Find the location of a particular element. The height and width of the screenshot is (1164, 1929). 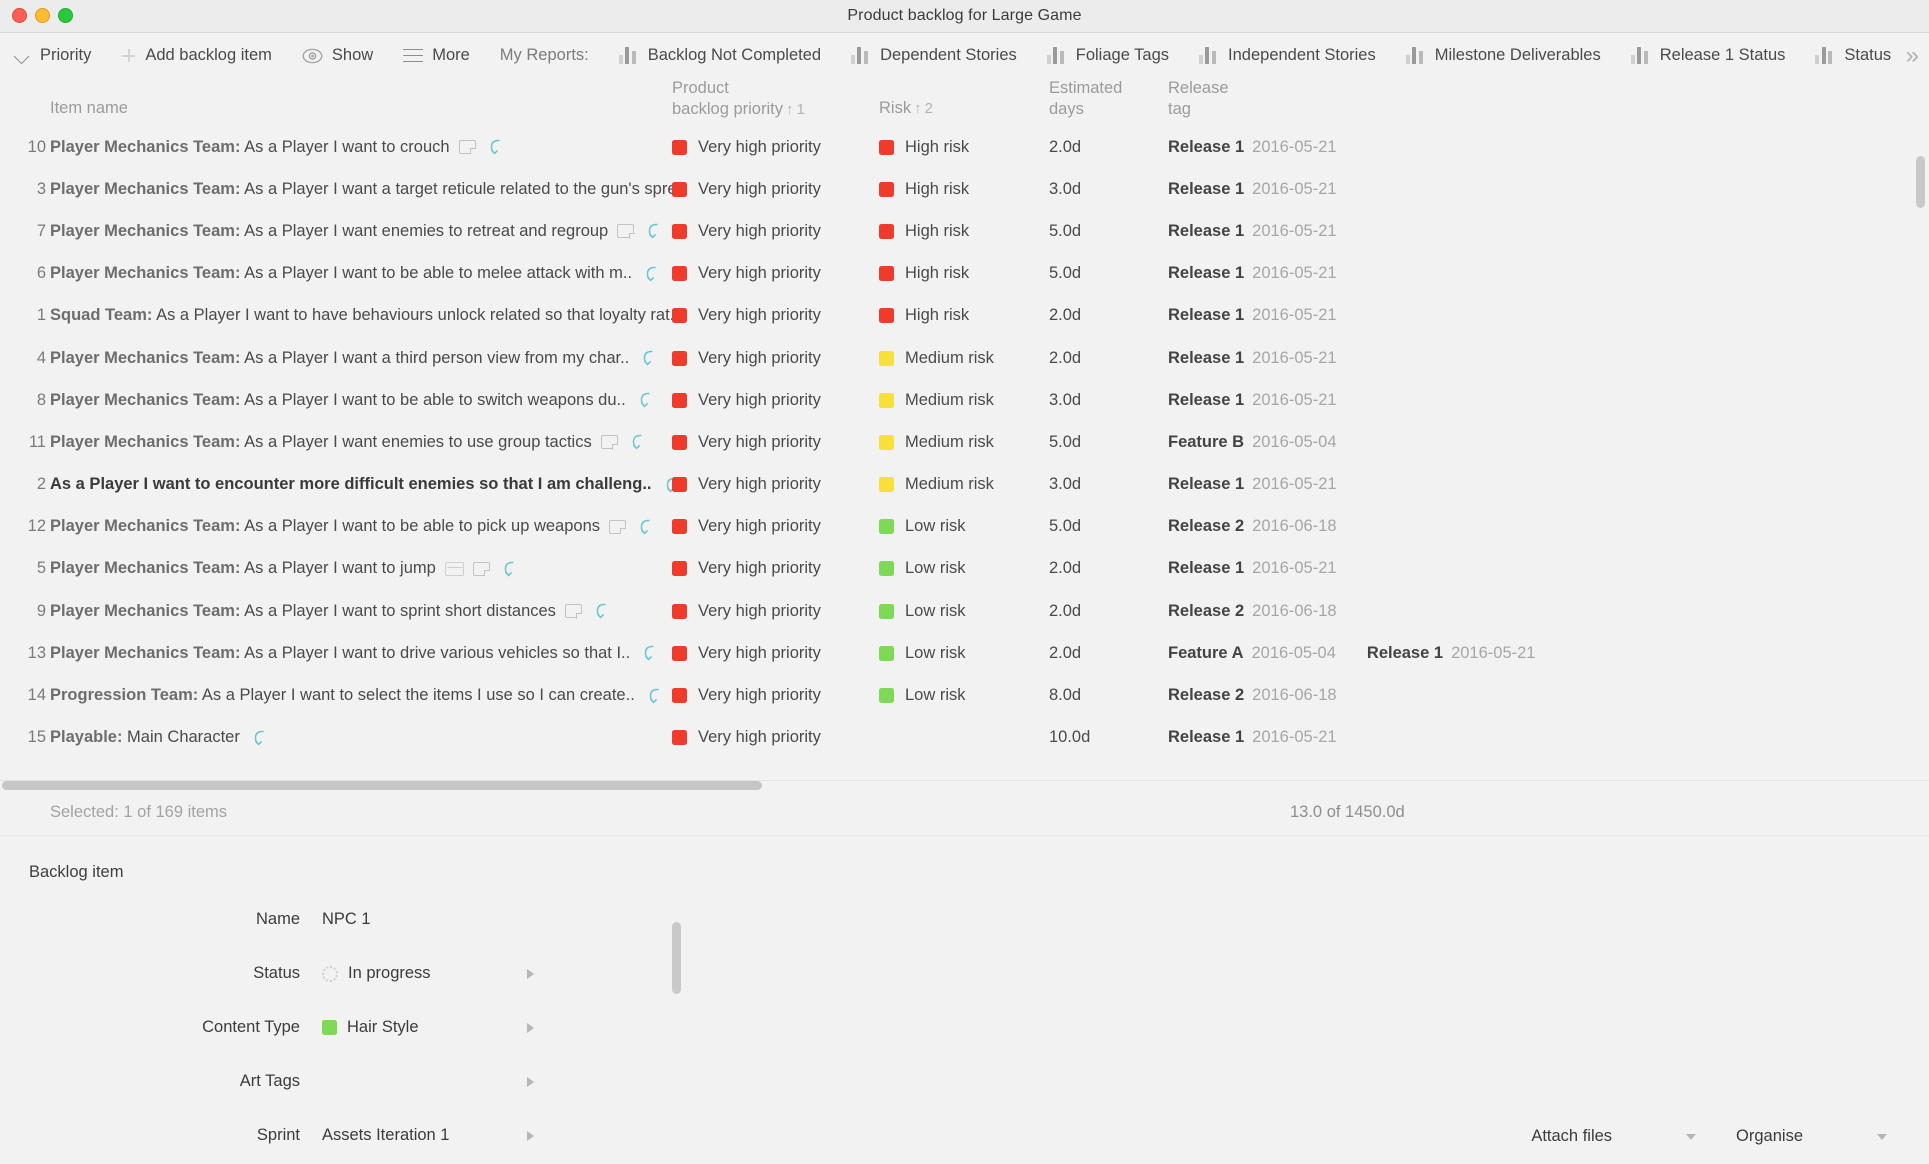

toolbar-add-backlog-item-button: Add backlog item is located at coordinates (196, 55).